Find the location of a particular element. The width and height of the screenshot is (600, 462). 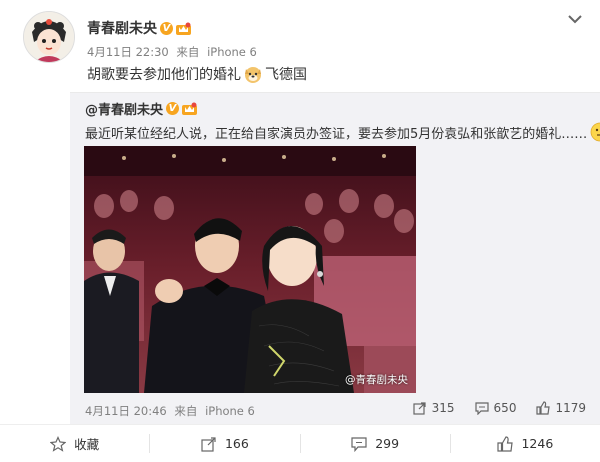

photo-watermark: @青春剧未央 is located at coordinates (376, 380).